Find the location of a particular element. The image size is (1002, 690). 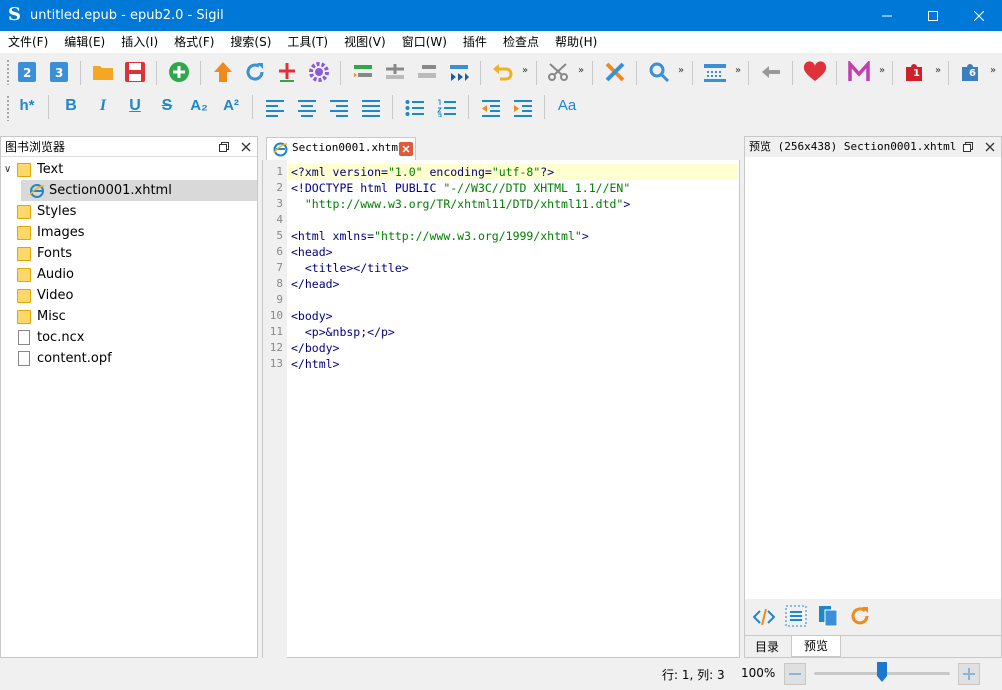

maximize-button is located at coordinates (933, 15).